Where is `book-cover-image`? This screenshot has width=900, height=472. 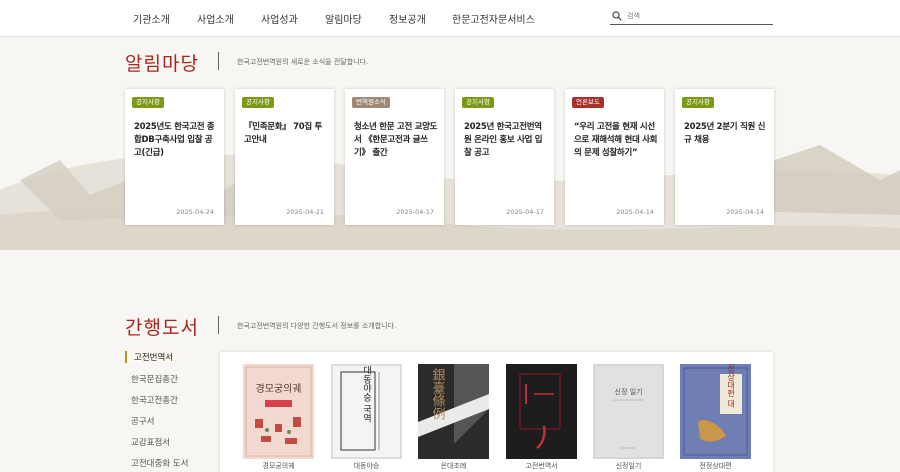 book-cover-image is located at coordinates (541, 411).